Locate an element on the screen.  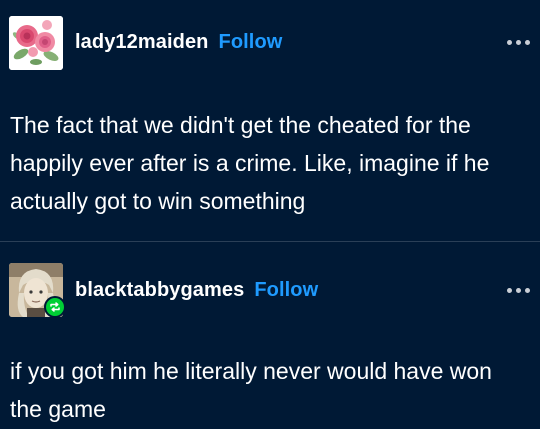
roses-avatar-icon is located at coordinates (36, 43).